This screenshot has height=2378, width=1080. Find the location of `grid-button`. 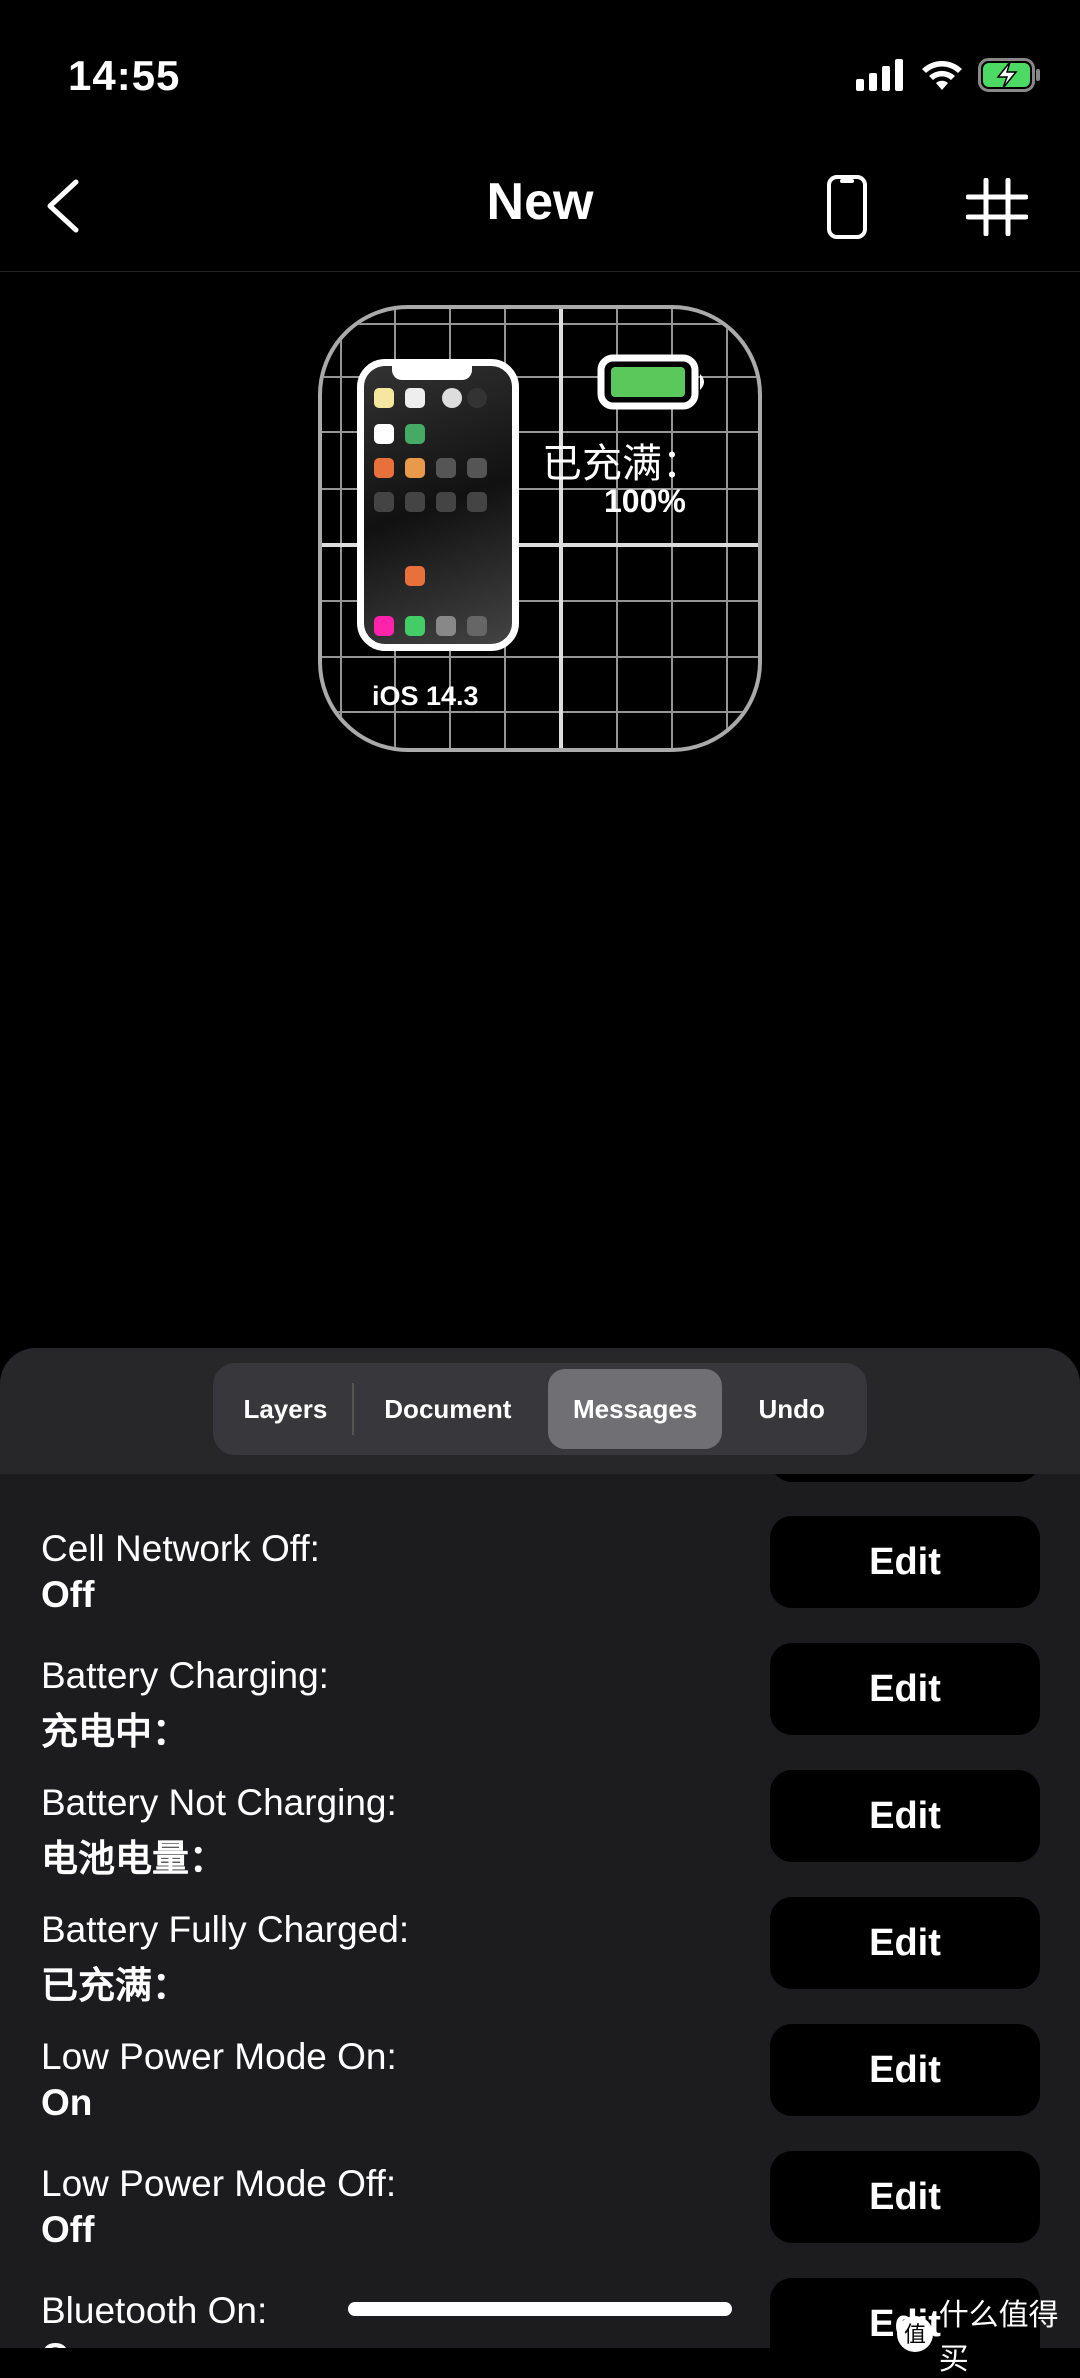

grid-button is located at coordinates (997, 209).